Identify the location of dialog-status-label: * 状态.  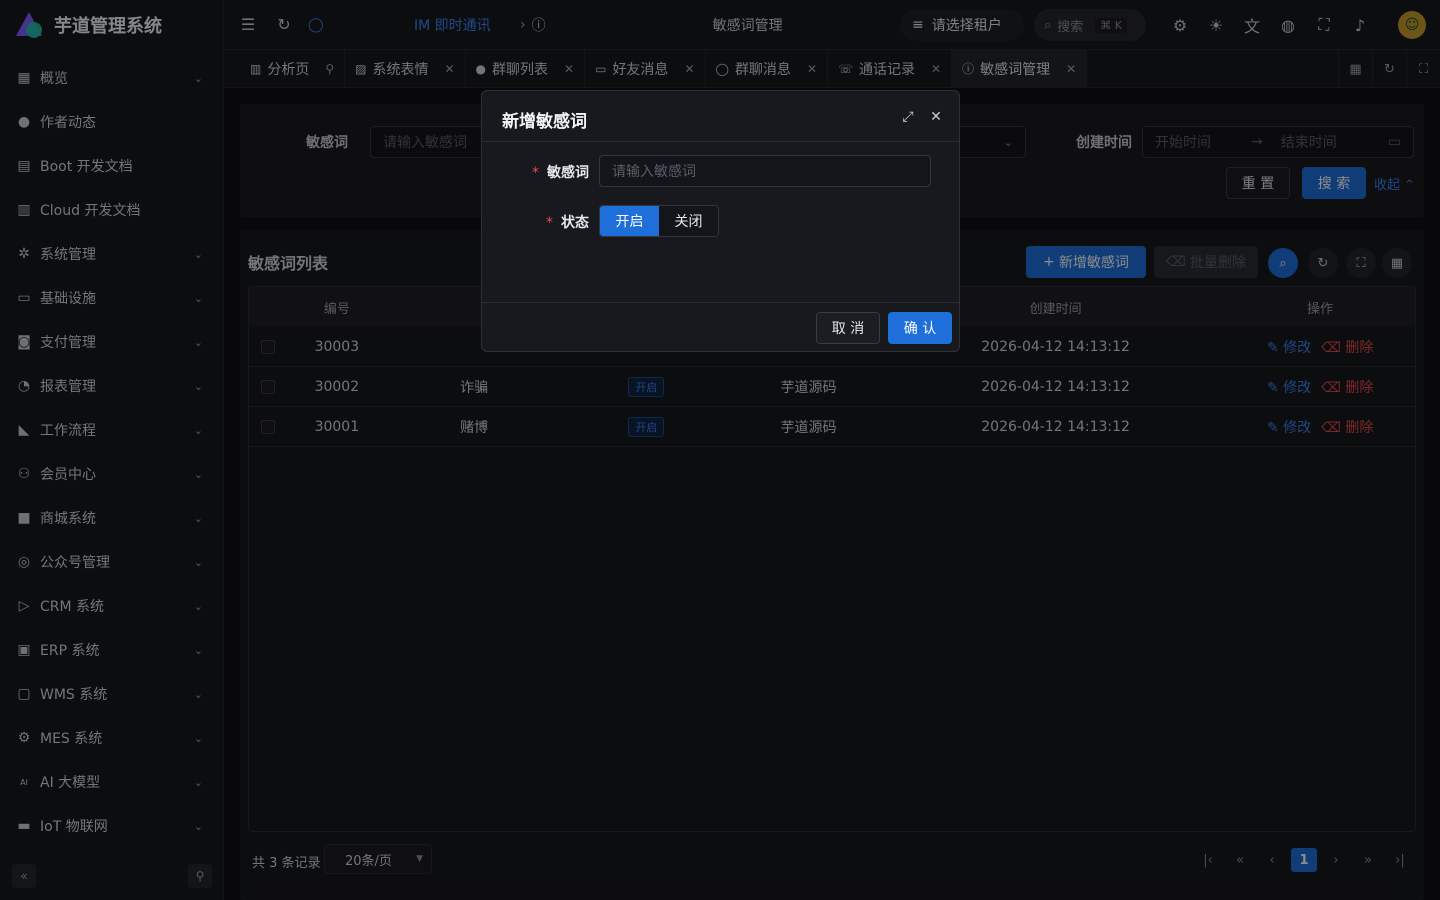
(567, 222).